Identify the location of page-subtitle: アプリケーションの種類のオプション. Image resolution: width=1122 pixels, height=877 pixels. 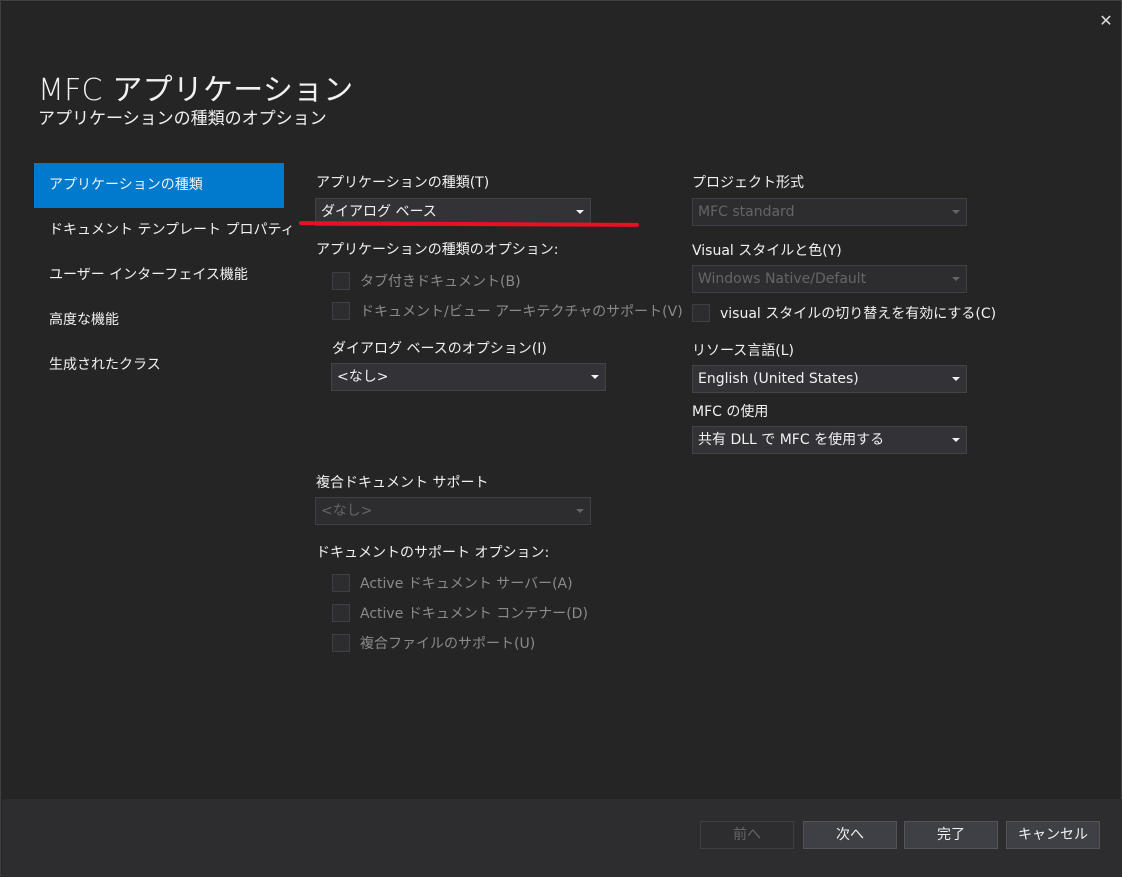
(182, 119).